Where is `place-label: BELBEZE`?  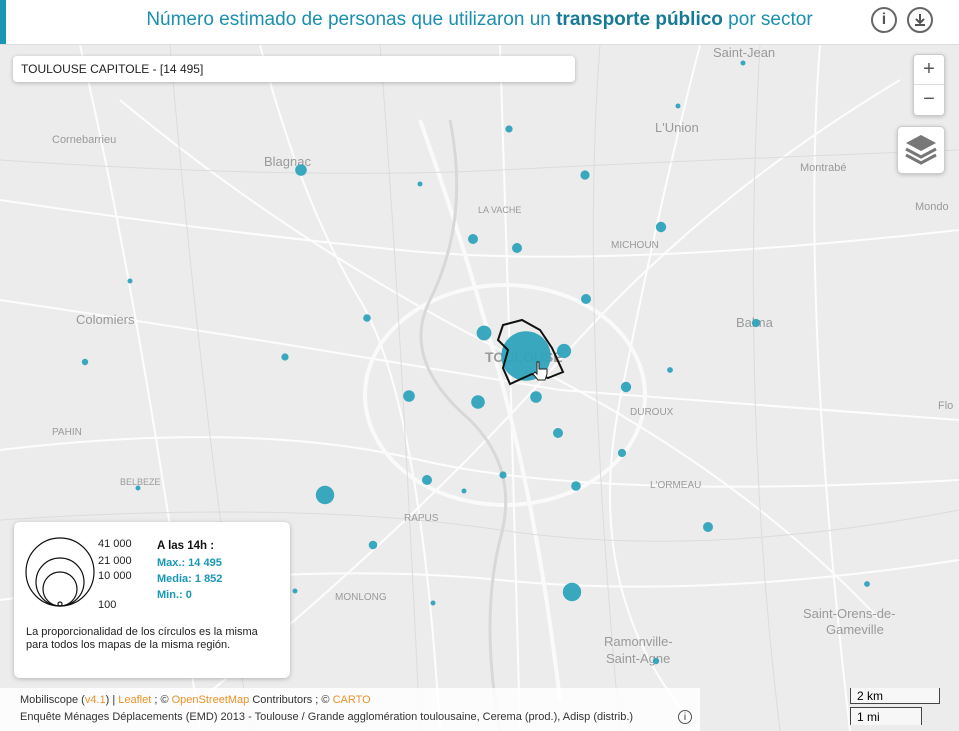 place-label: BELBEZE is located at coordinates (140, 482).